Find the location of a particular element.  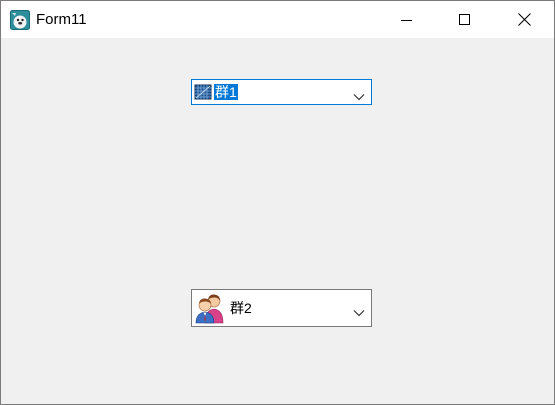

combo-selected-value: 群1 is located at coordinates (226, 92).